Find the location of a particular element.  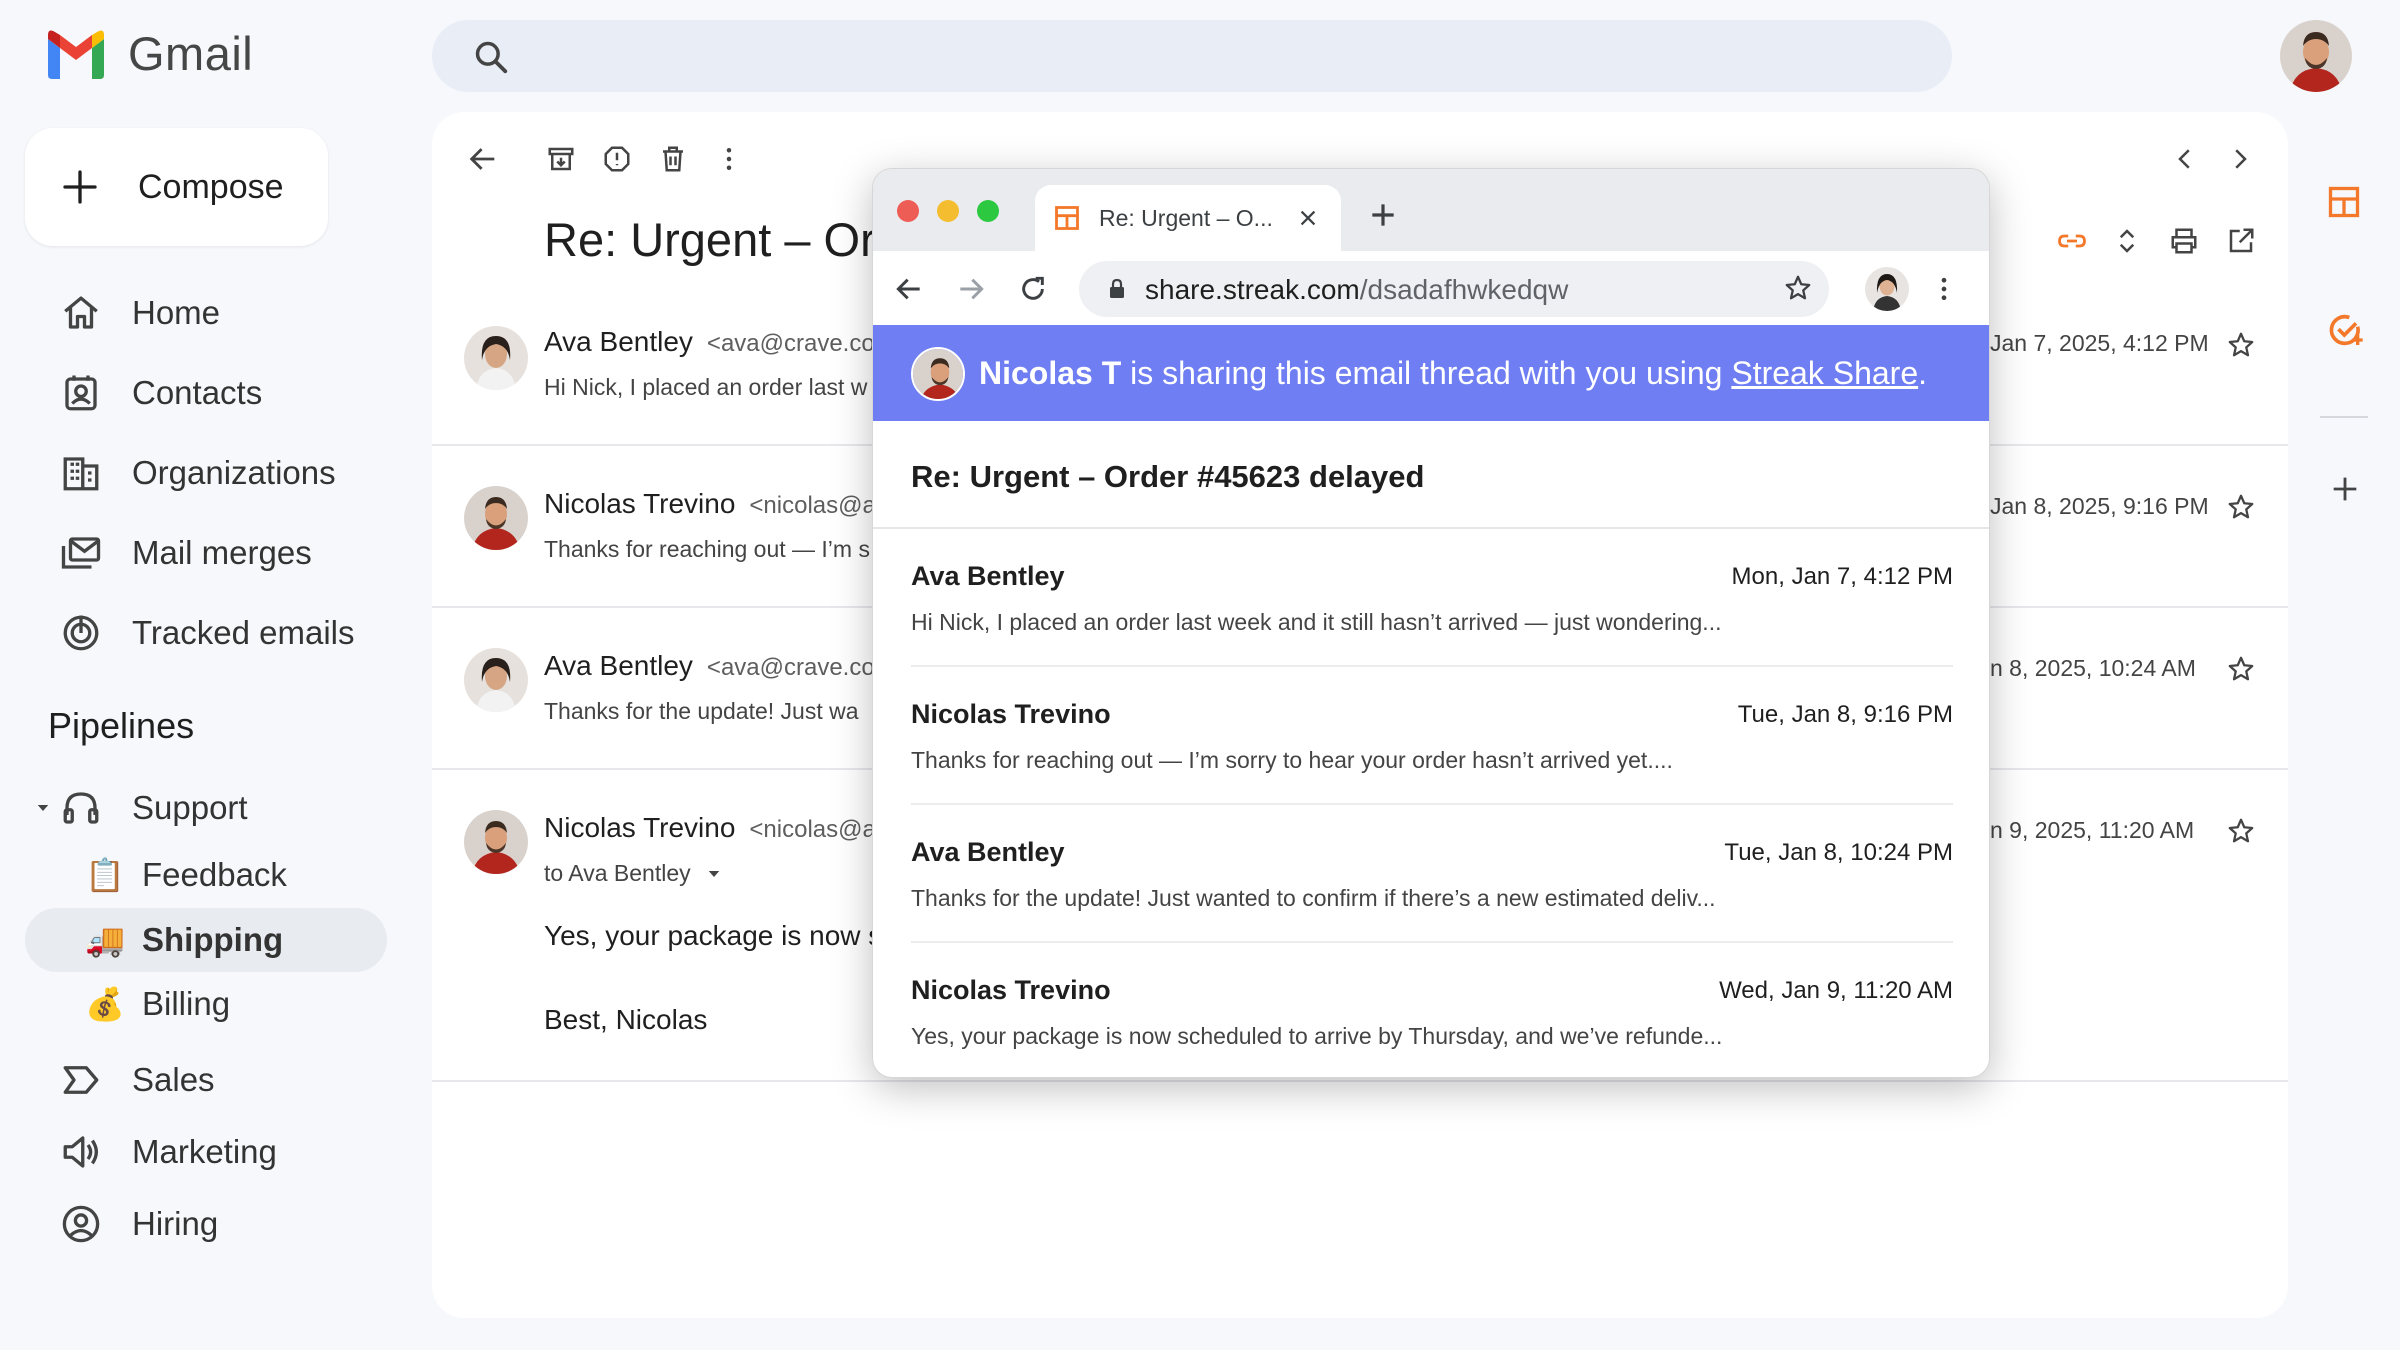

nav-item-organizations: Organizations is located at coordinates (198, 473).